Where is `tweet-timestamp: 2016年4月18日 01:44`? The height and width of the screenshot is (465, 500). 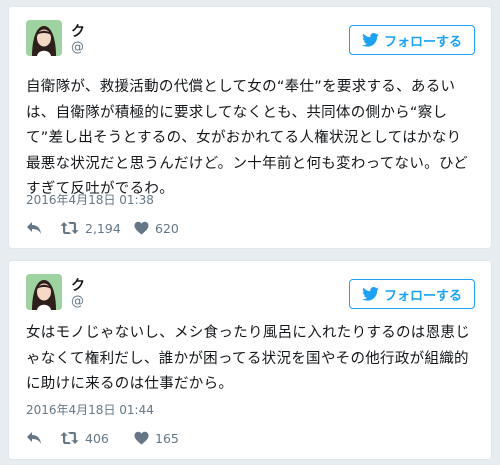
tweet-timestamp: 2016年4月18日 01:44 is located at coordinates (90, 409).